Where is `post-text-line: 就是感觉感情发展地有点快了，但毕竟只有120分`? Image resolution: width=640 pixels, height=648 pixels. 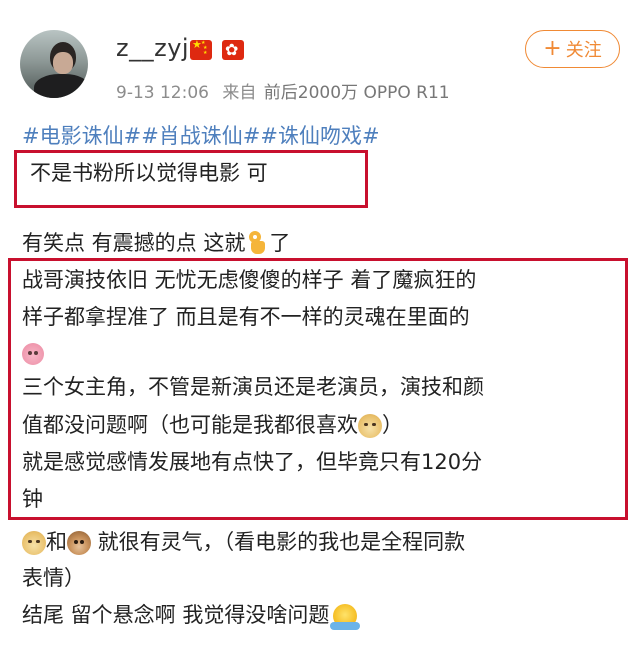
post-text-line: 就是感觉感情发展地有点快了，但毕竟只有120分 is located at coordinates (252, 462).